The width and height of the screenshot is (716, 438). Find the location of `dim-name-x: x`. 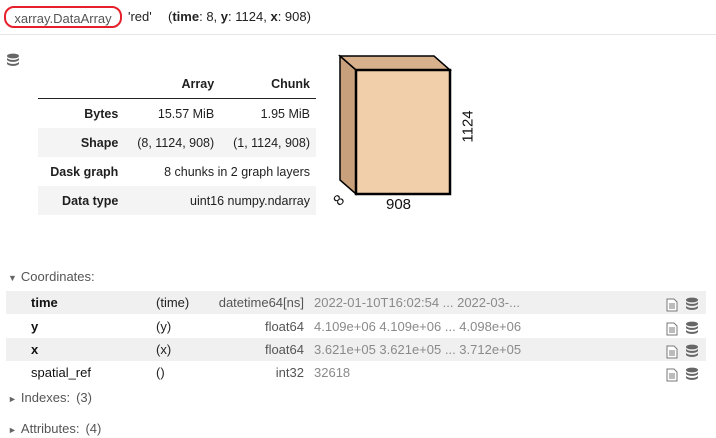

dim-name-x: x is located at coordinates (274, 16).